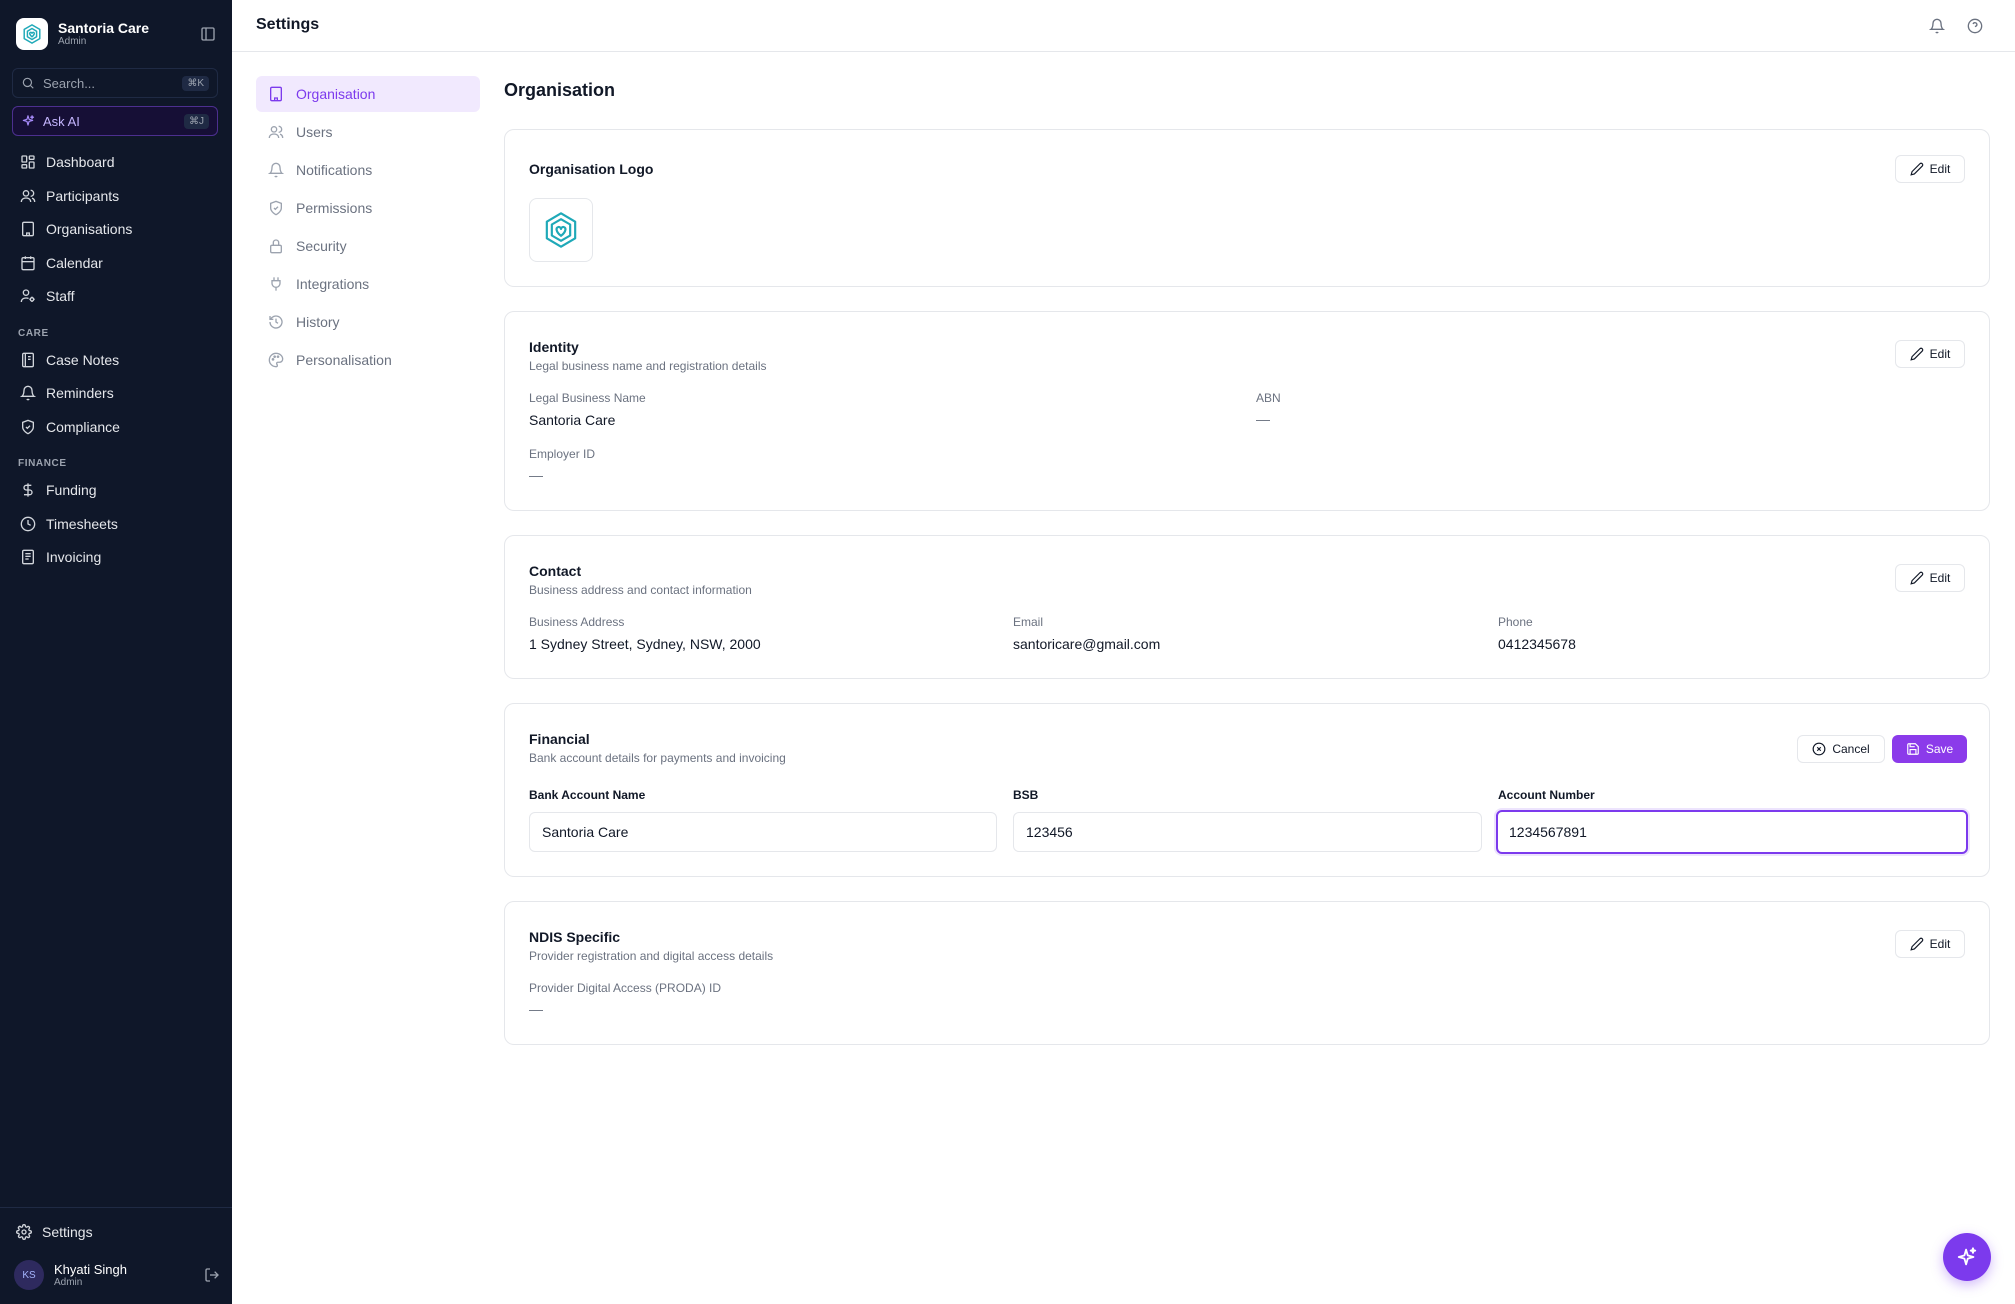 The width and height of the screenshot is (2015, 1304). Describe the element at coordinates (83, 196) in the screenshot. I see `sidebar-item-label: Participants` at that location.